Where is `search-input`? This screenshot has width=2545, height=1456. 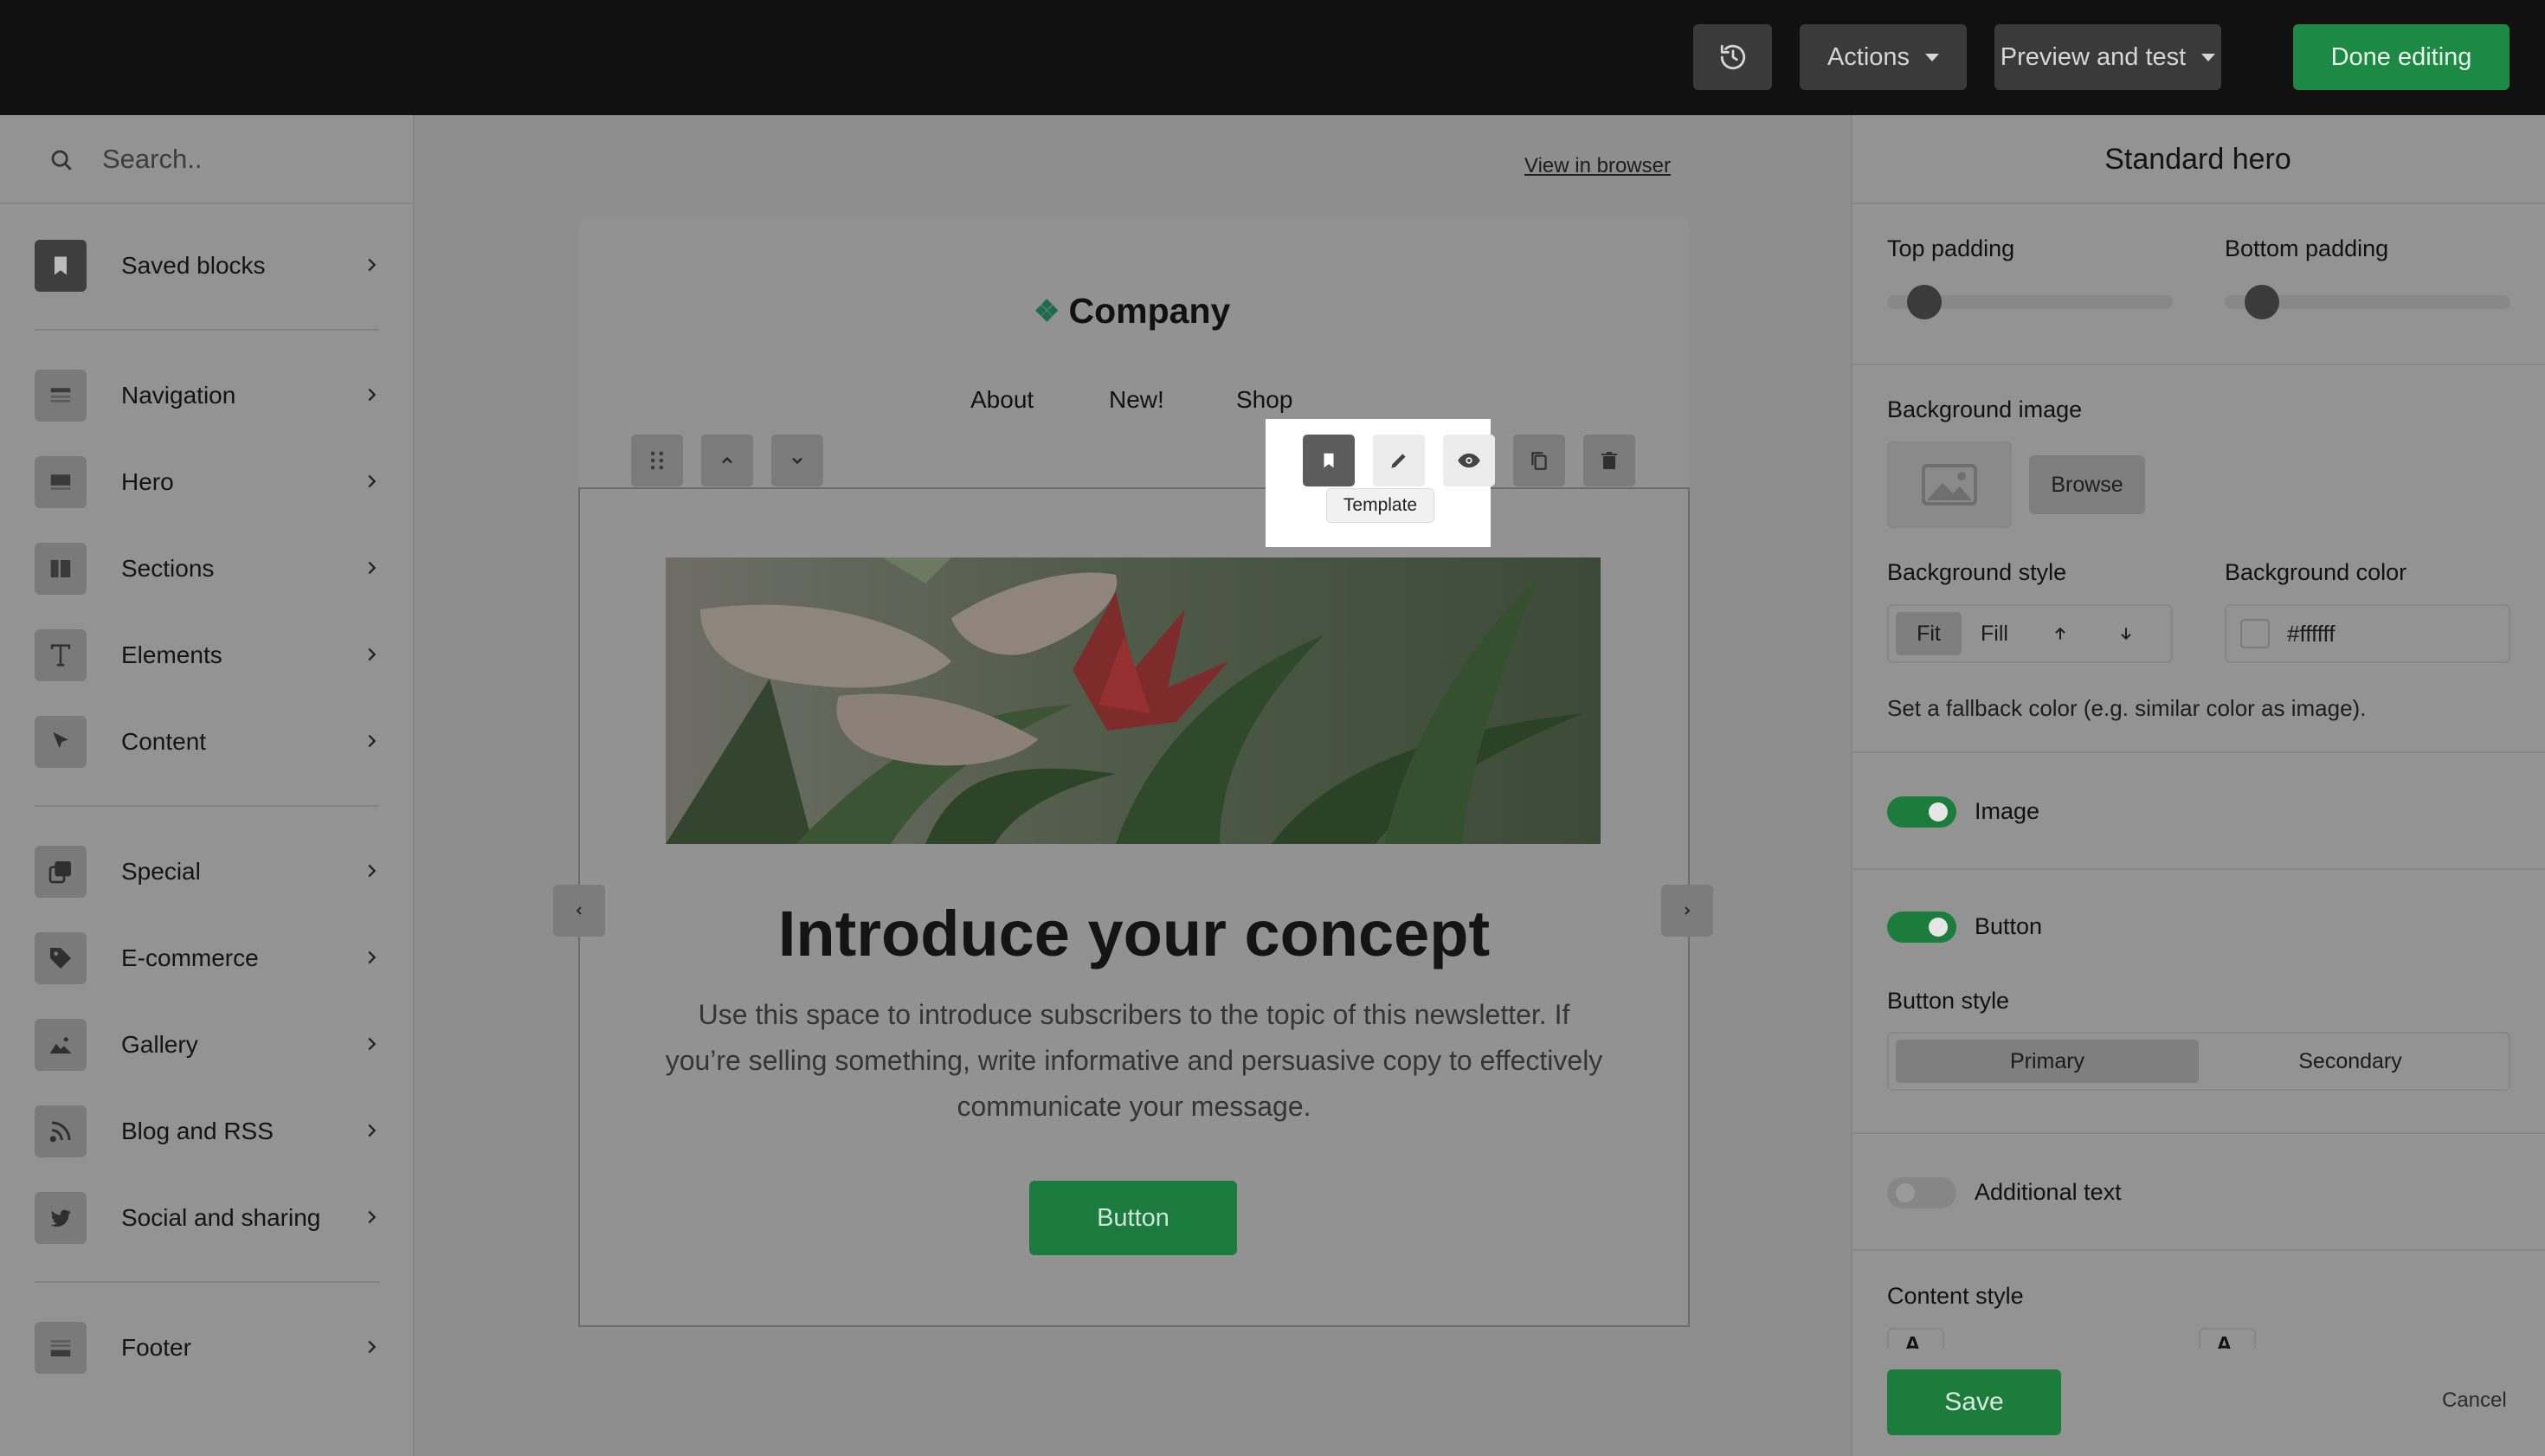 search-input is located at coordinates (245, 159).